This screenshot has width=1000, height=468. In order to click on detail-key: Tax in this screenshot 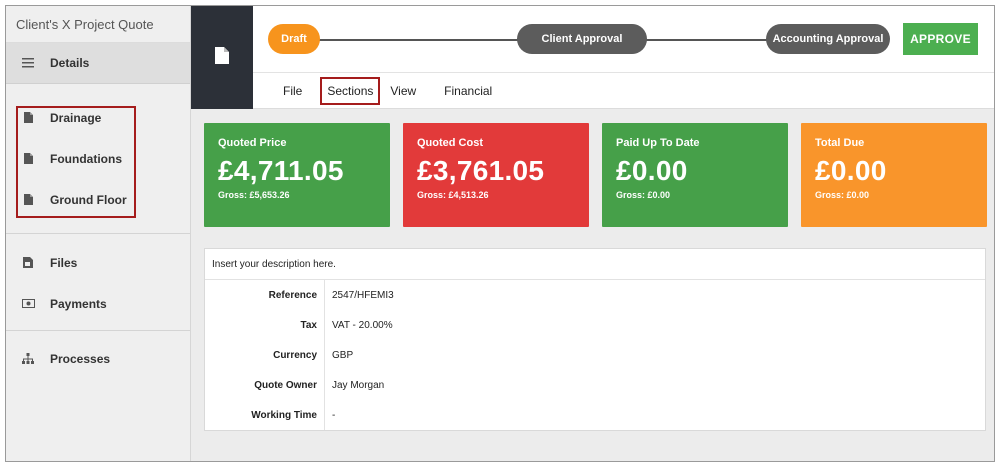, I will do `click(309, 325)`.